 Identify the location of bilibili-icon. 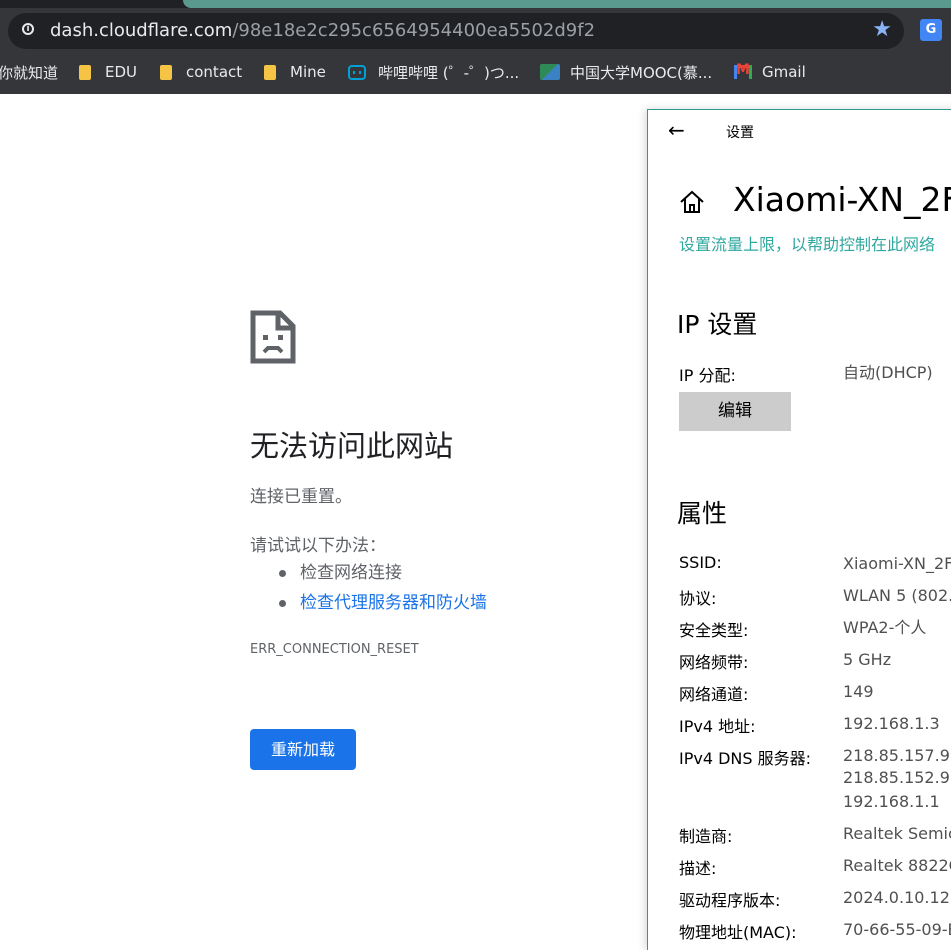
(357, 72).